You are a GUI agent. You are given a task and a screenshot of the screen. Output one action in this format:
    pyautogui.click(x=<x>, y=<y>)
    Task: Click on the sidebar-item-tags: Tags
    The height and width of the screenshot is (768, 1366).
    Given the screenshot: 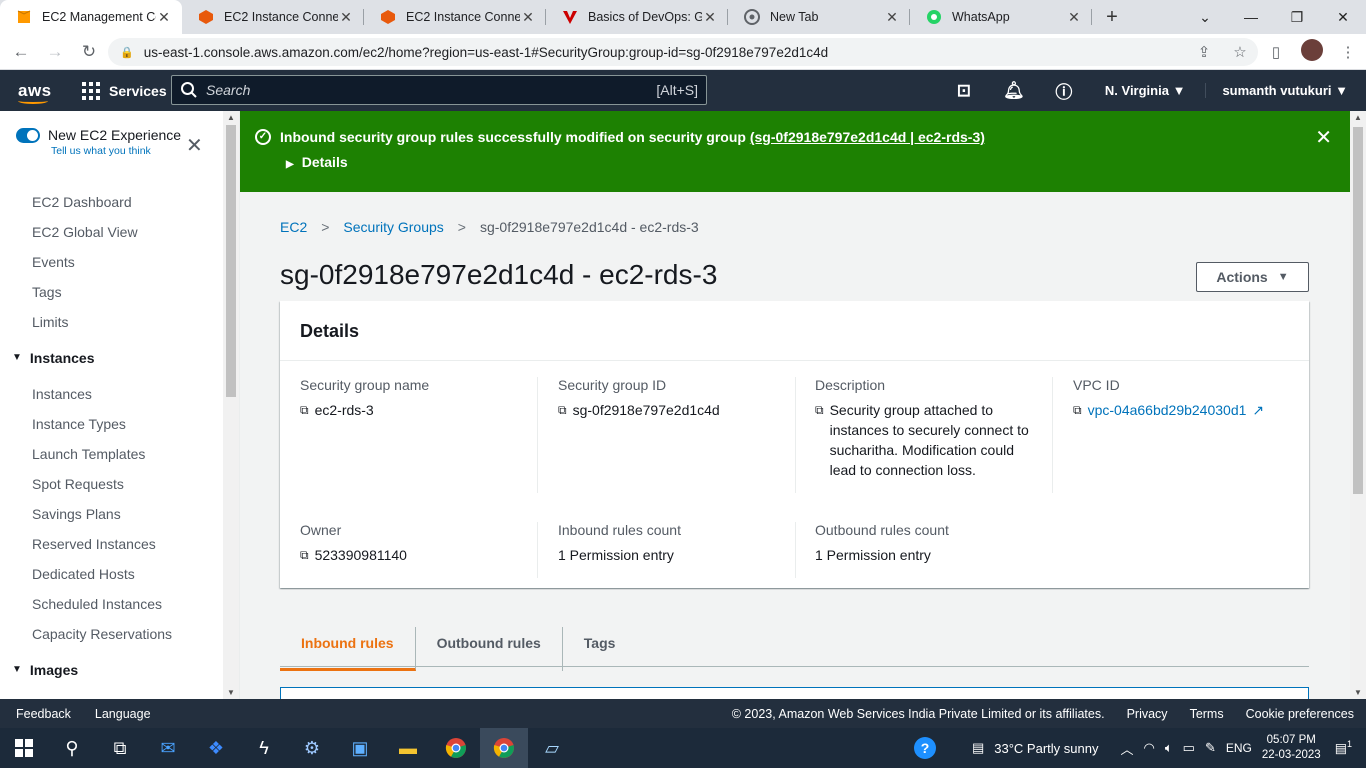 What is the action you would take?
    pyautogui.click(x=112, y=292)
    